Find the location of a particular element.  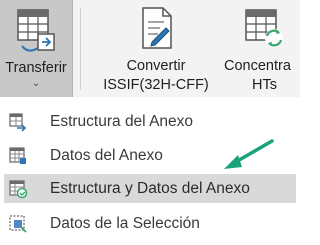

convertir-label-line1: Convertir is located at coordinates (156, 66).